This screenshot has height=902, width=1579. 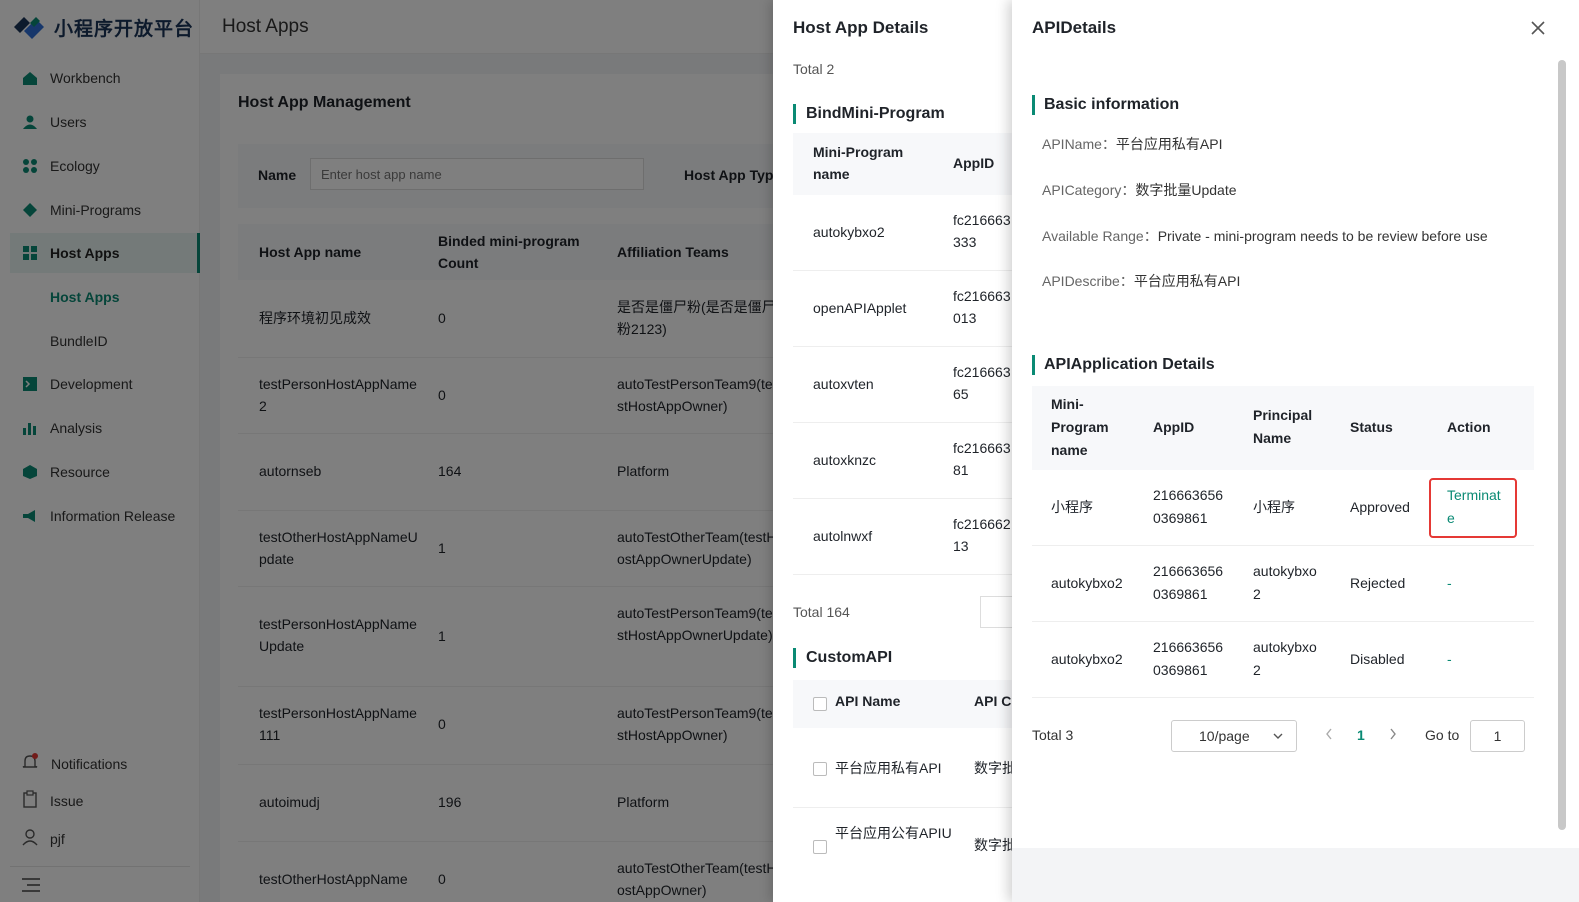 What do you see at coordinates (821, 612) in the screenshot?
I see `bind-total: Total 164` at bounding box center [821, 612].